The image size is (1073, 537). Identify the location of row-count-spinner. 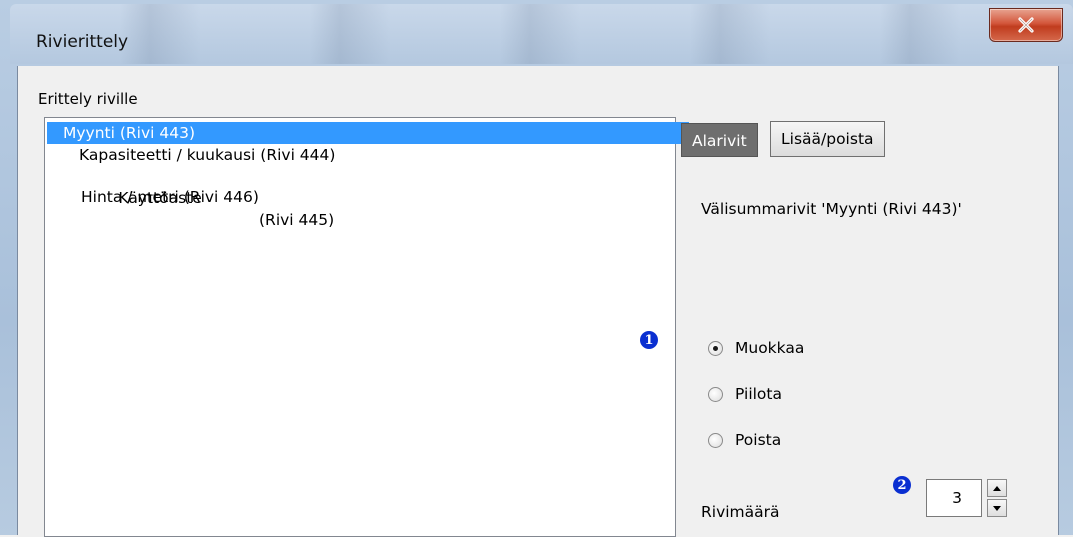
(998, 499).